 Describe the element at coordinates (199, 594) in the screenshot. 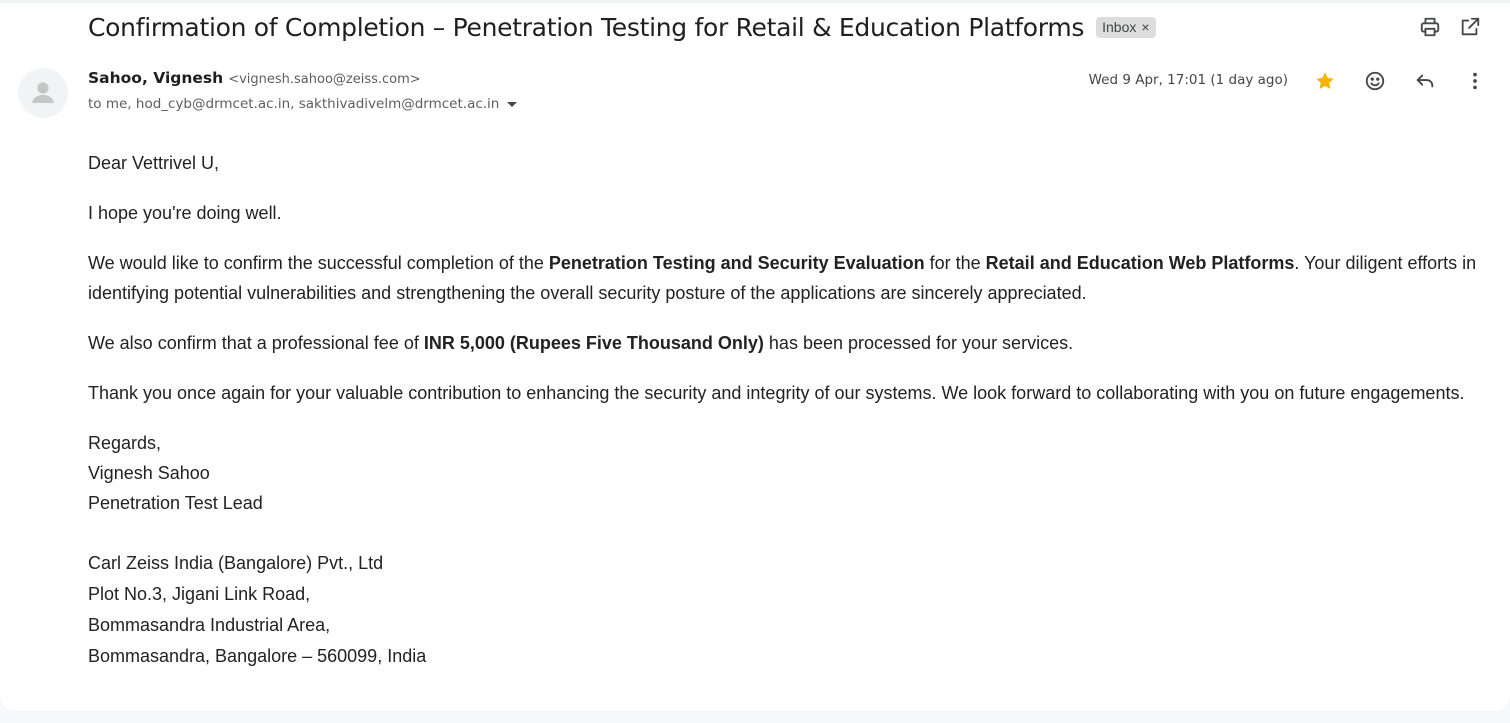

I see `address-line: Plot No.3, Jigani Link Road,` at that location.